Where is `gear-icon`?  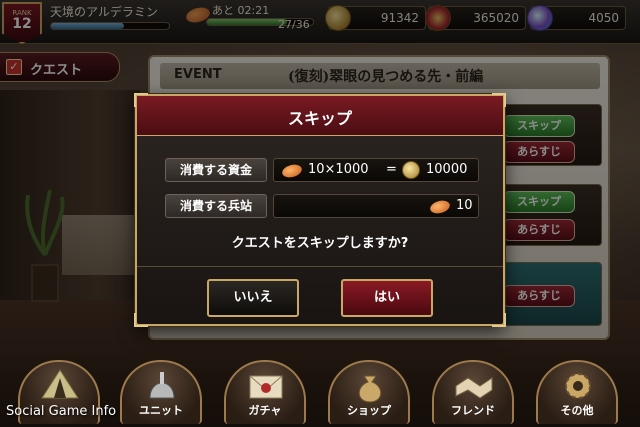 gear-icon is located at coordinates (578, 386).